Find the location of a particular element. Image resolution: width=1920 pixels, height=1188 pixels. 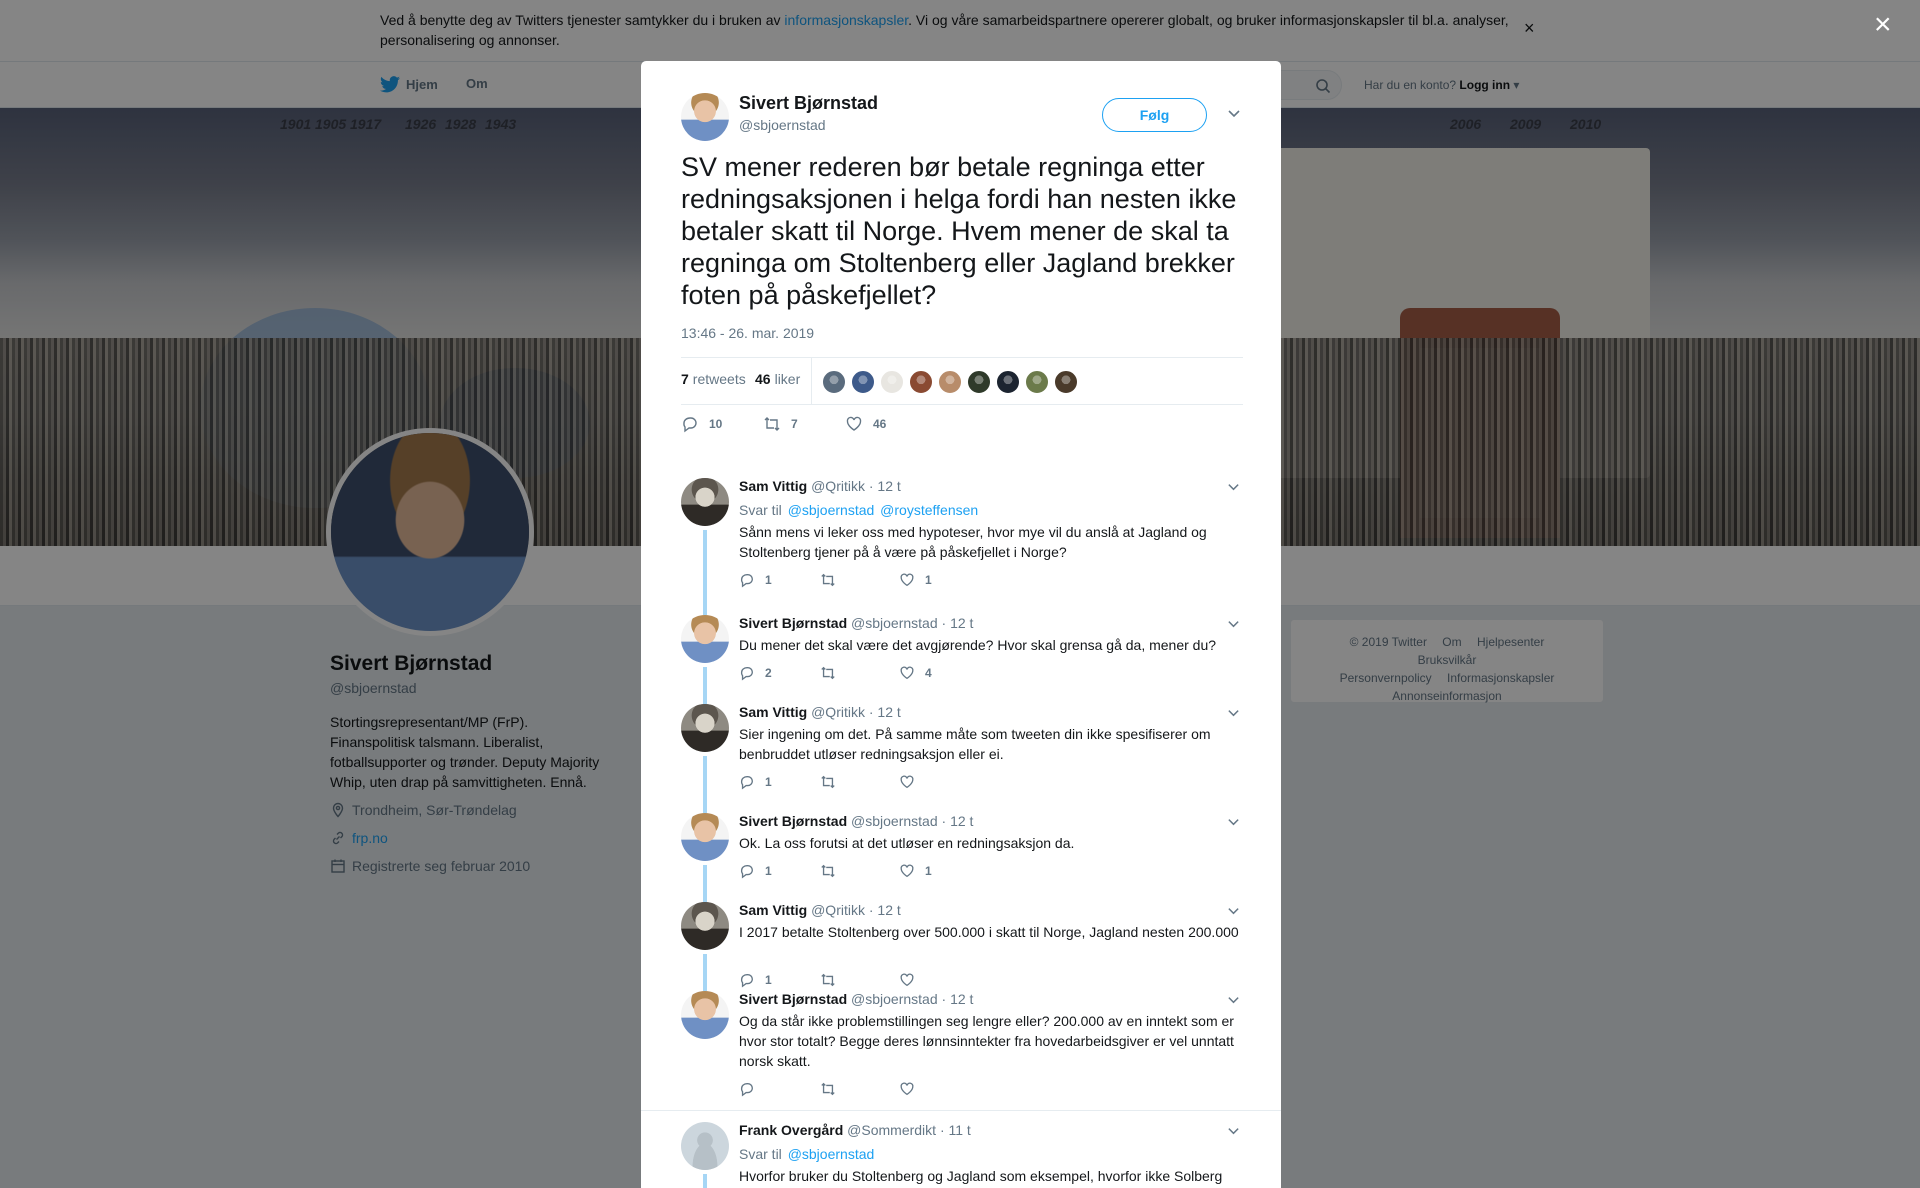

like-count: 46 is located at coordinates (880, 424).